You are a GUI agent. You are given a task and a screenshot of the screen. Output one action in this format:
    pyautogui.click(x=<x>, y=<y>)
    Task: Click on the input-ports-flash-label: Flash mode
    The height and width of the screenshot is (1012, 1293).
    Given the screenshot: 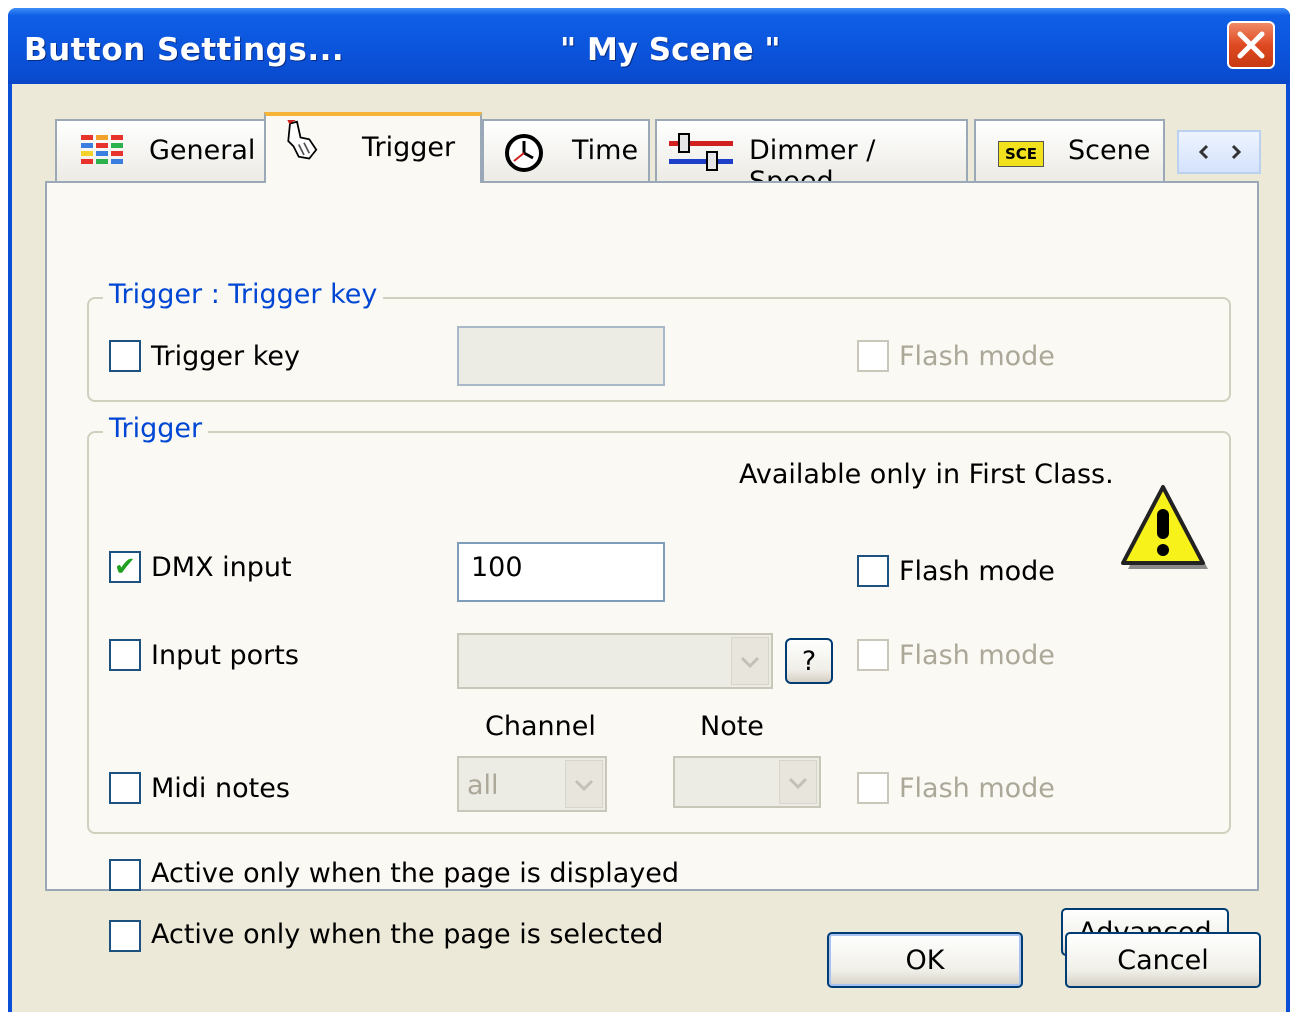 What is the action you would take?
    pyautogui.click(x=977, y=655)
    